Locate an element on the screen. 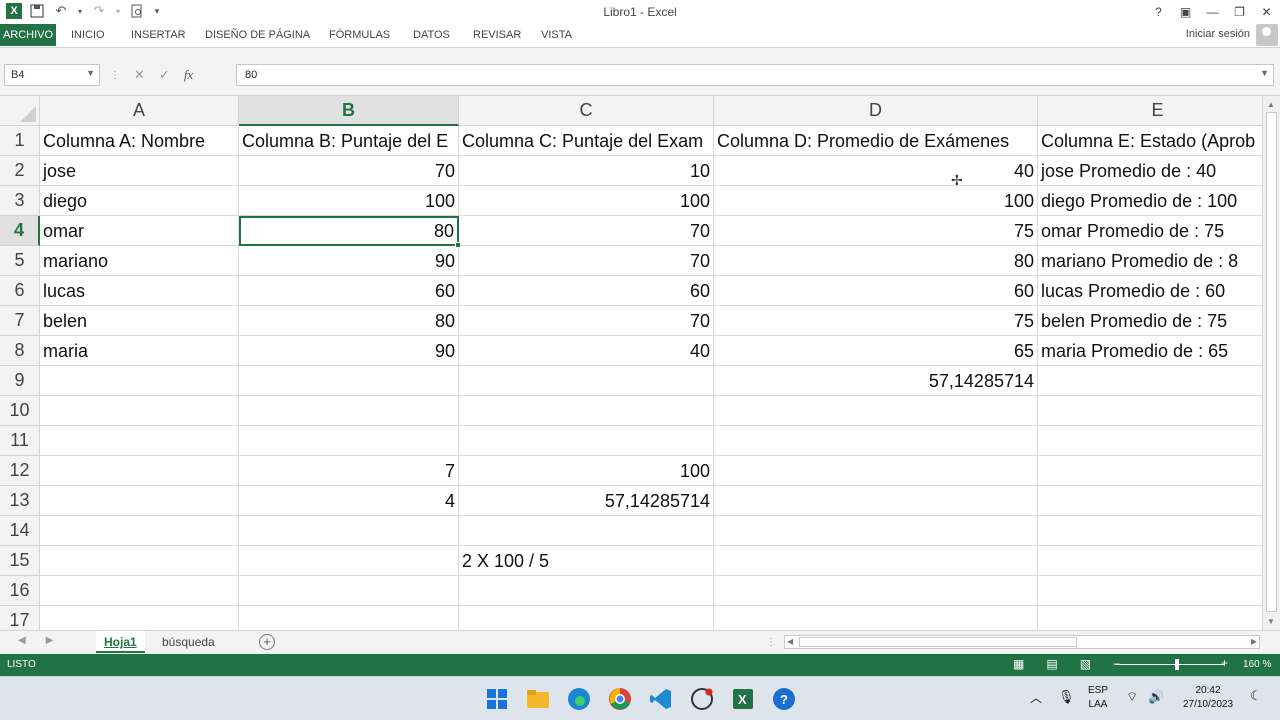 The width and height of the screenshot is (1280, 720). sheet-tab-busqueda: búsqueda is located at coordinates (188, 642).